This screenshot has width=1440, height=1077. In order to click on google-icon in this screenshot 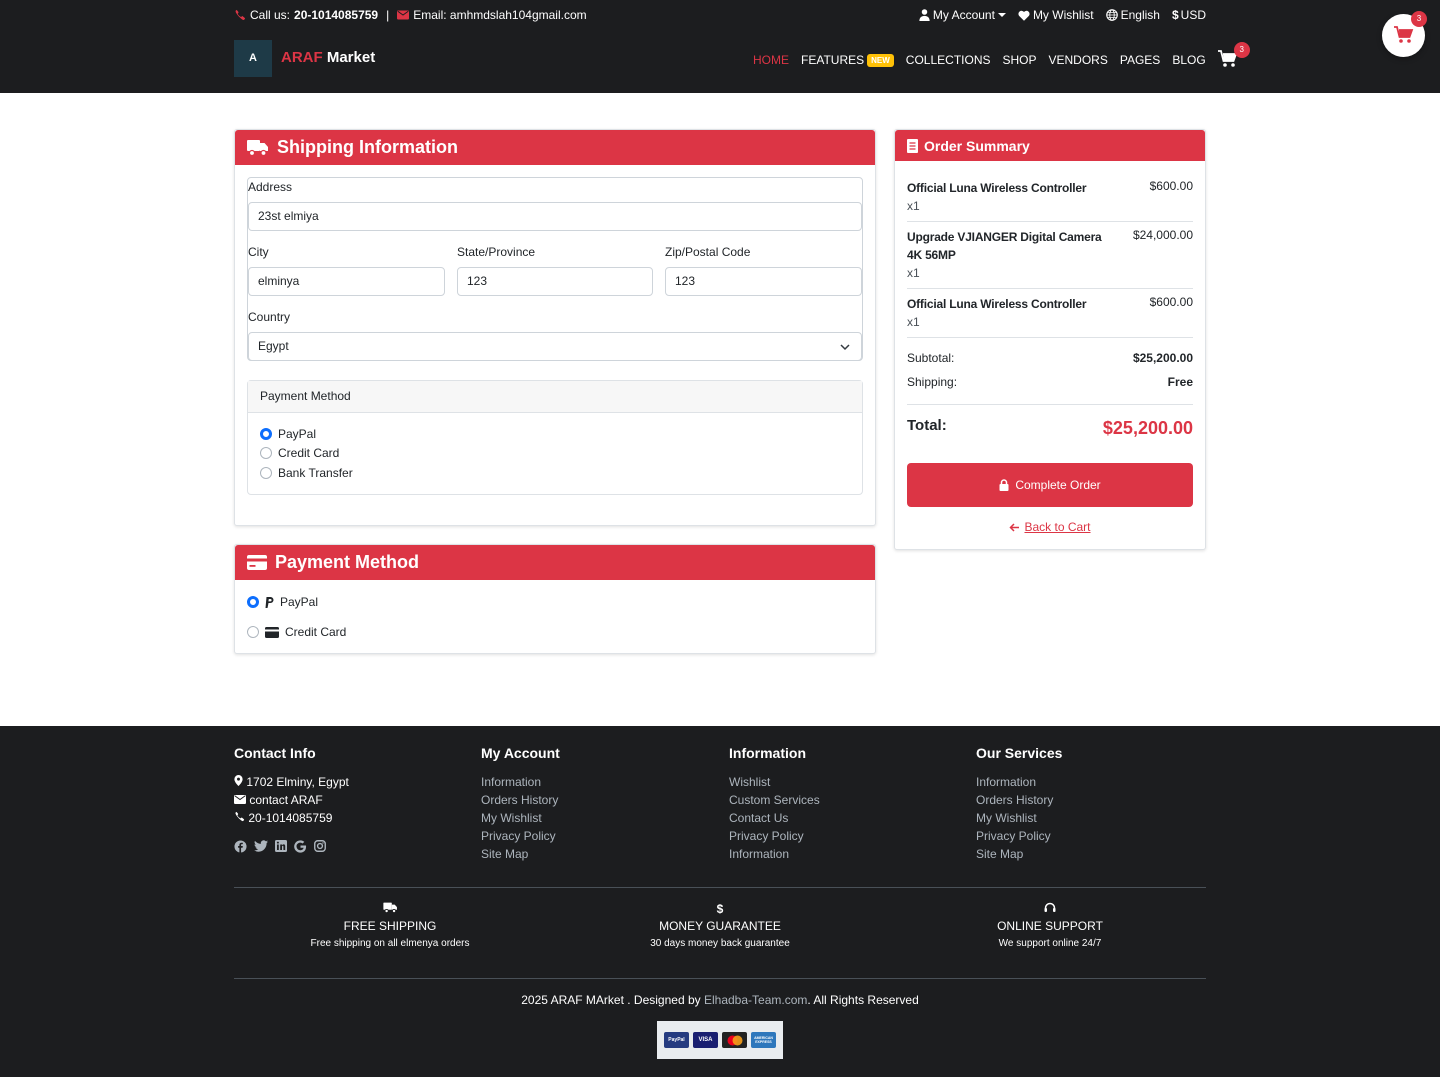, I will do `click(300, 846)`.